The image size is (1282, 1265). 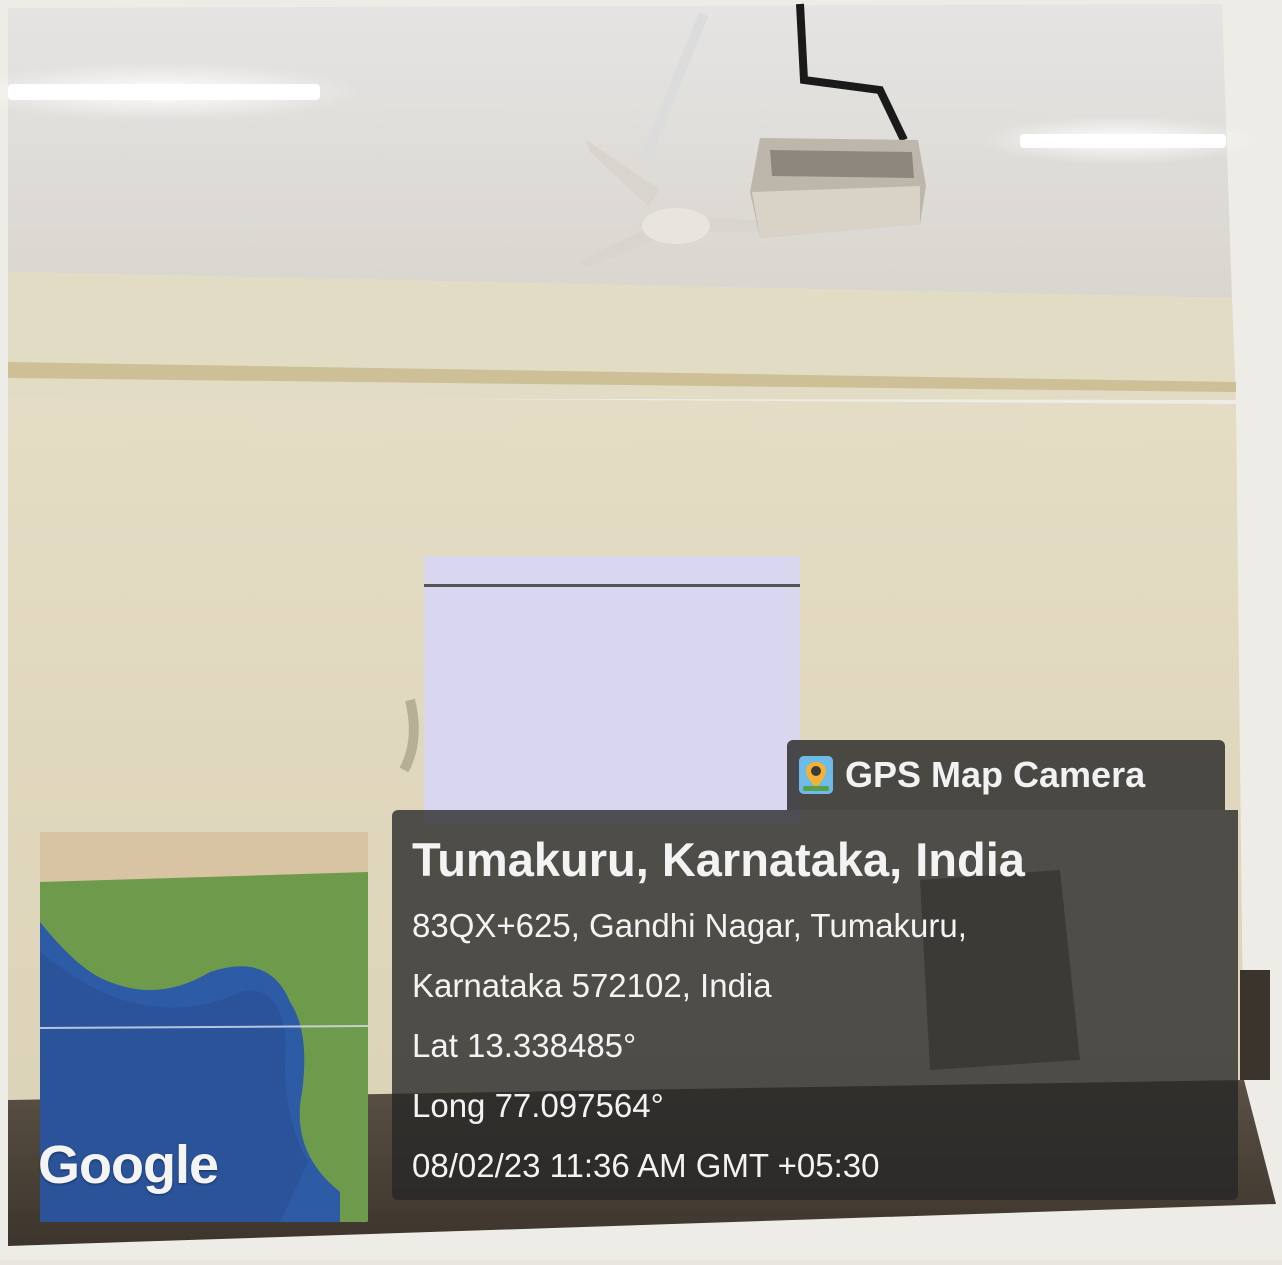 What do you see at coordinates (592, 985) in the screenshot?
I see `address-line-2: Karnataka 572102, India` at bounding box center [592, 985].